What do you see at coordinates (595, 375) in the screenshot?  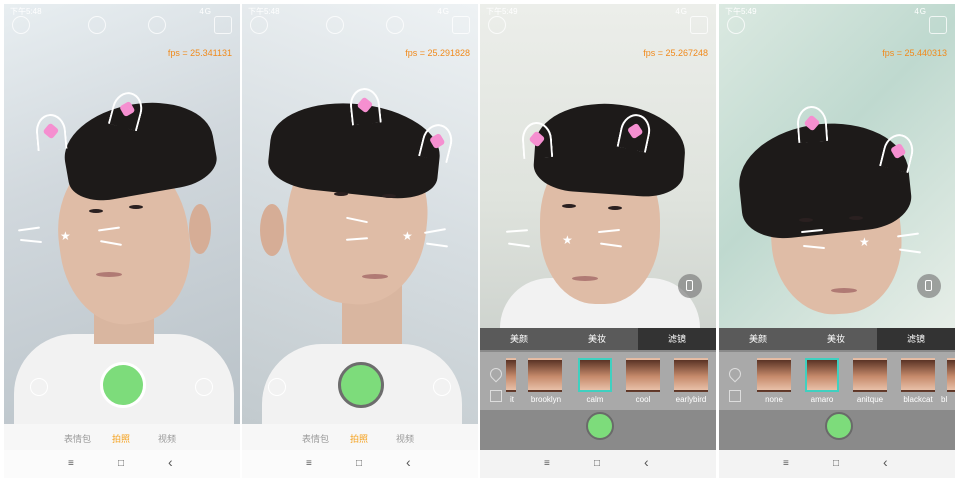 I see `filter-thumb-calm` at bounding box center [595, 375].